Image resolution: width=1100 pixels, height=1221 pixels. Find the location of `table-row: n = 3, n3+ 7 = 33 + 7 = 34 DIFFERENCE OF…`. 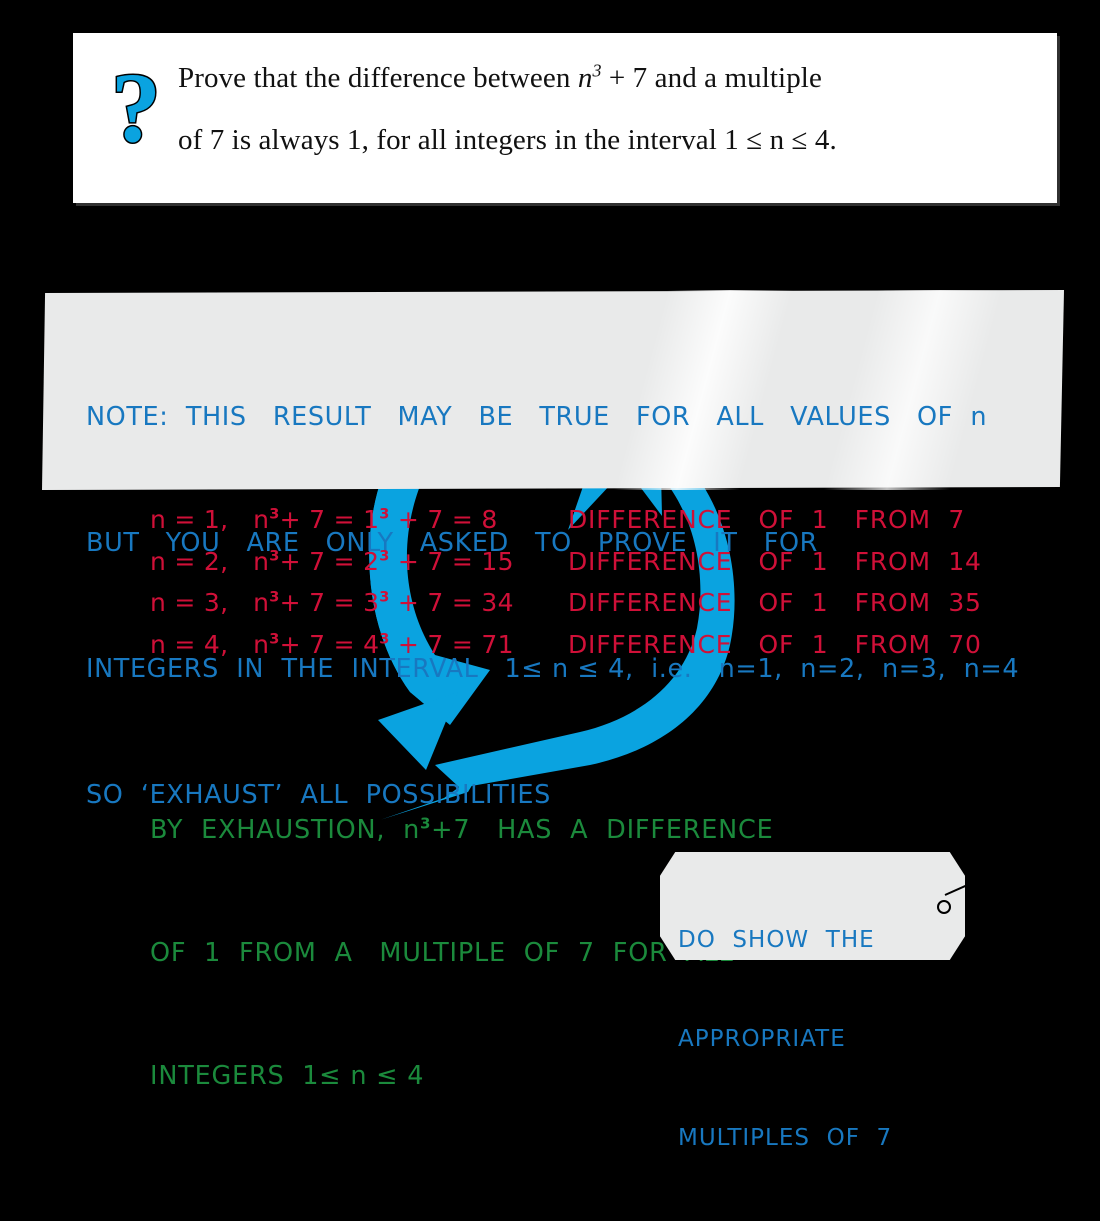

table-row: n = 3, n3+ 7 = 33 + 7 = 34 DIFFERENCE OF… is located at coordinates (550, 609).